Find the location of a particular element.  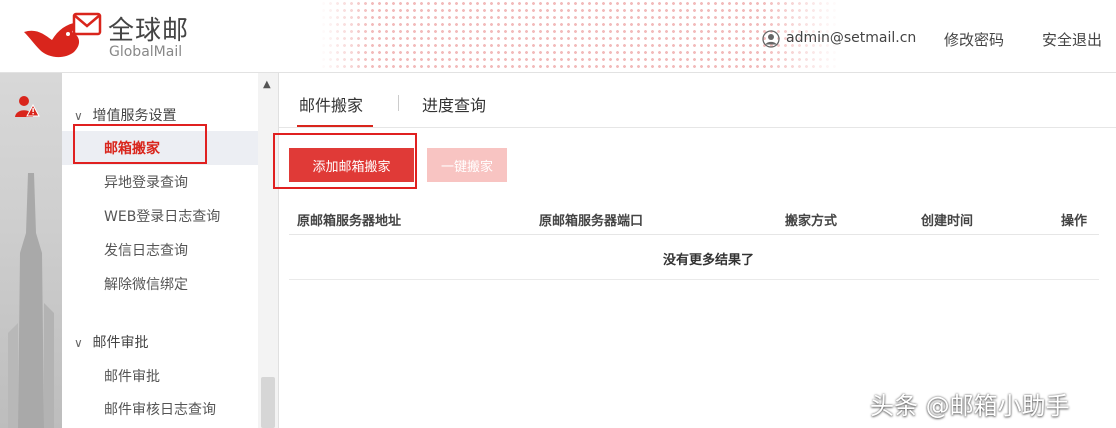

user-alert-icon is located at coordinates (27, 106).